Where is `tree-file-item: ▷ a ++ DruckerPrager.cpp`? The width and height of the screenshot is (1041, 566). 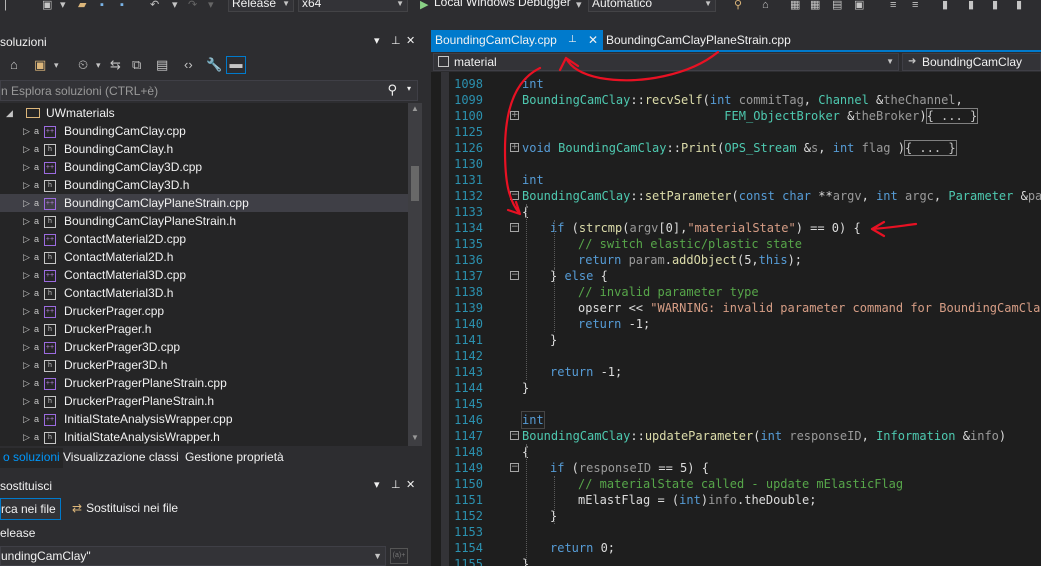 tree-file-item: ▷ a ++ DruckerPrager.cpp is located at coordinates (204, 311).